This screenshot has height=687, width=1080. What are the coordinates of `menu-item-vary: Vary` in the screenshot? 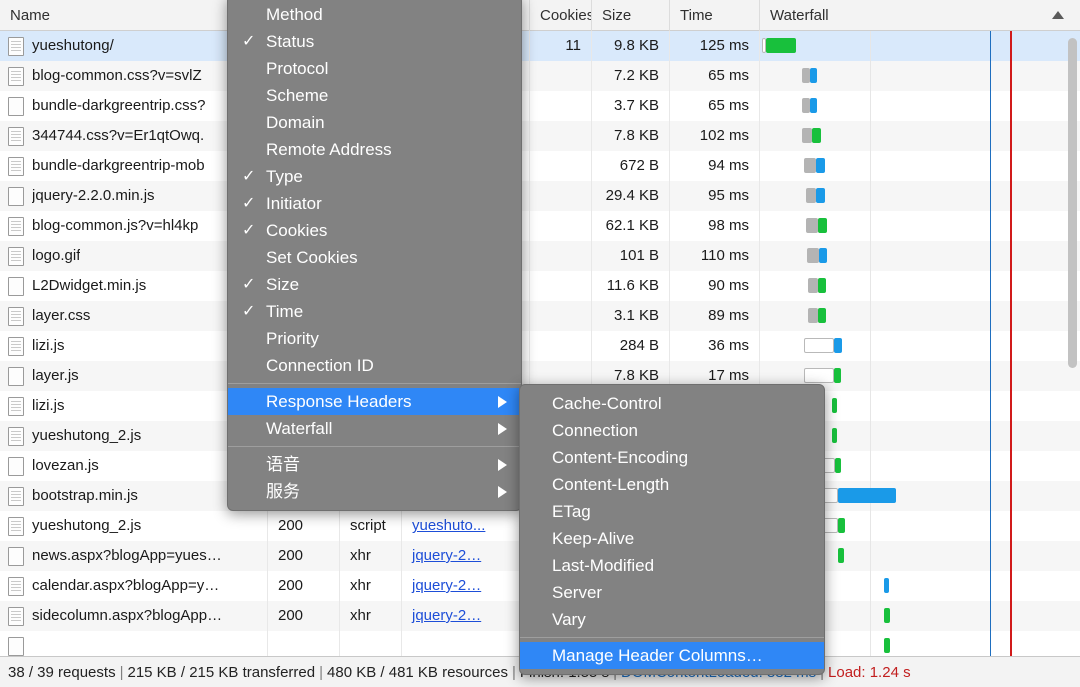 It's located at (672, 619).